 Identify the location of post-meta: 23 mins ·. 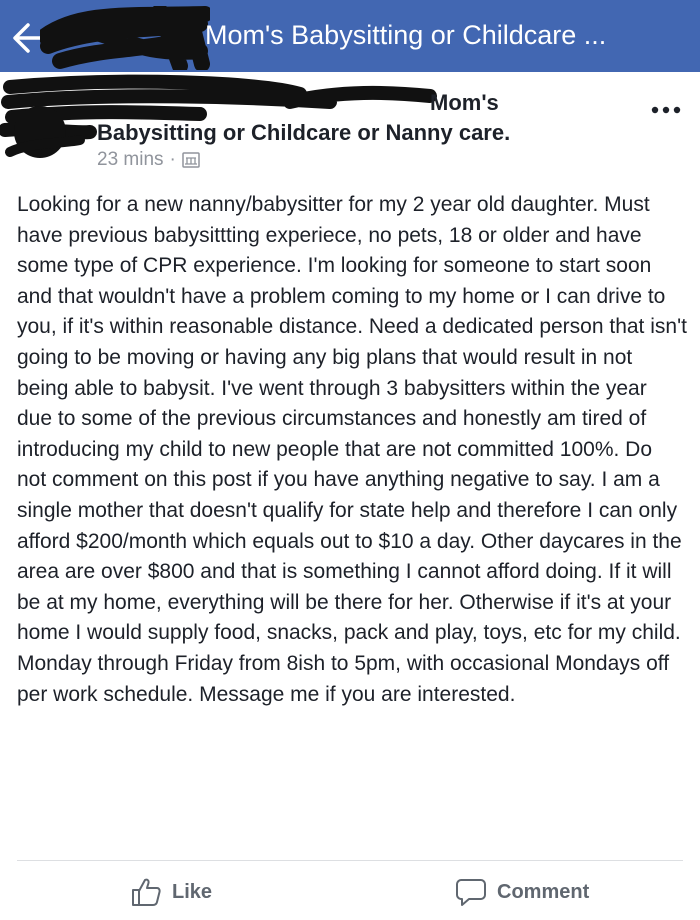
(148, 160).